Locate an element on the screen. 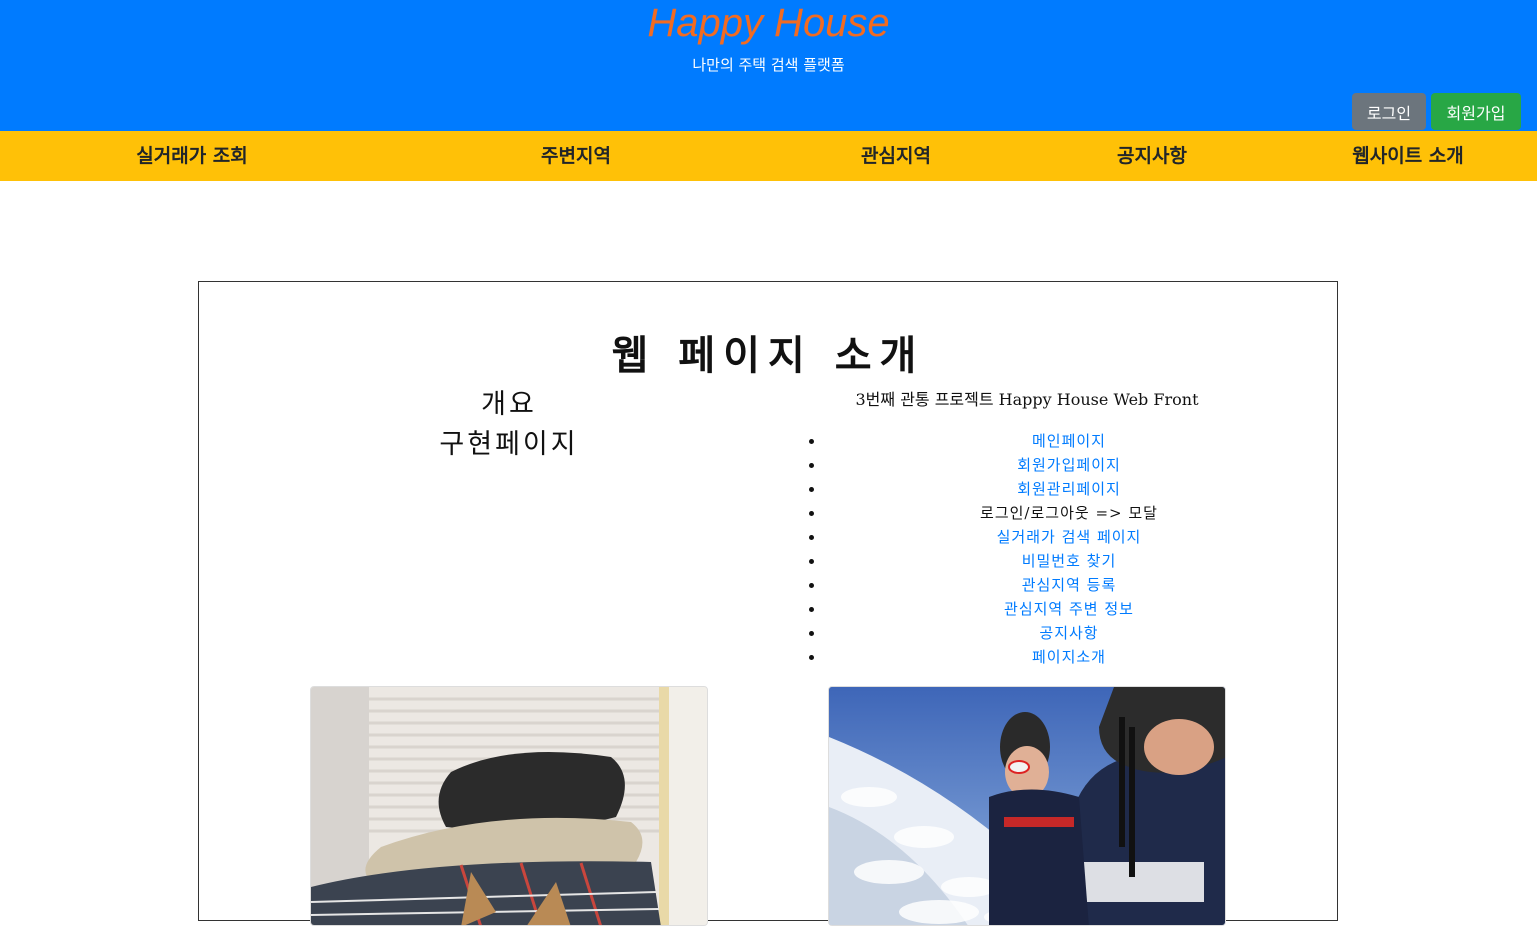 The height and width of the screenshot is (926, 1537). list-item: 관심지역 주변 정보 is located at coordinates (1044, 609).